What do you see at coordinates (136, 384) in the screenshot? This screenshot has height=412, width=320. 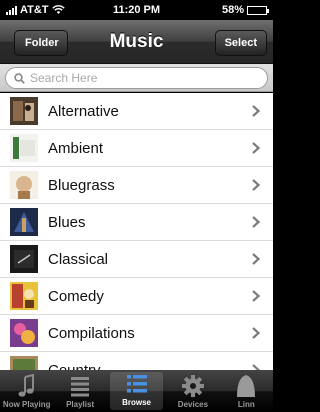 I see `browse-list-icon` at bounding box center [136, 384].